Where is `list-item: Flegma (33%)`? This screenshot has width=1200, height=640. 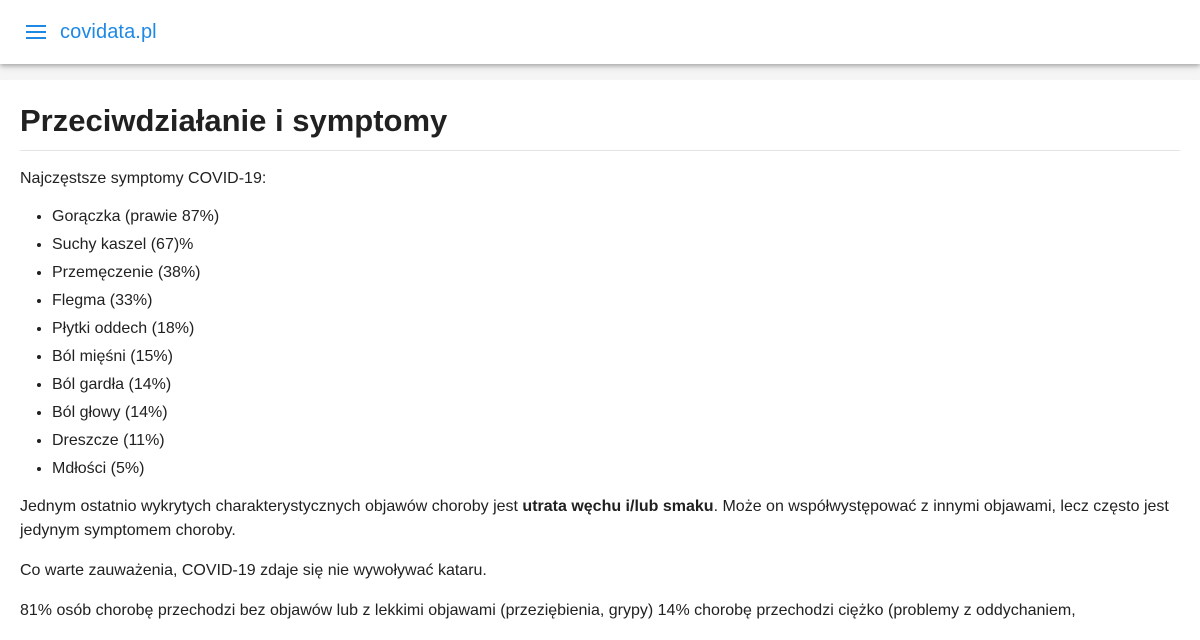
list-item: Flegma (33%) is located at coordinates (616, 301).